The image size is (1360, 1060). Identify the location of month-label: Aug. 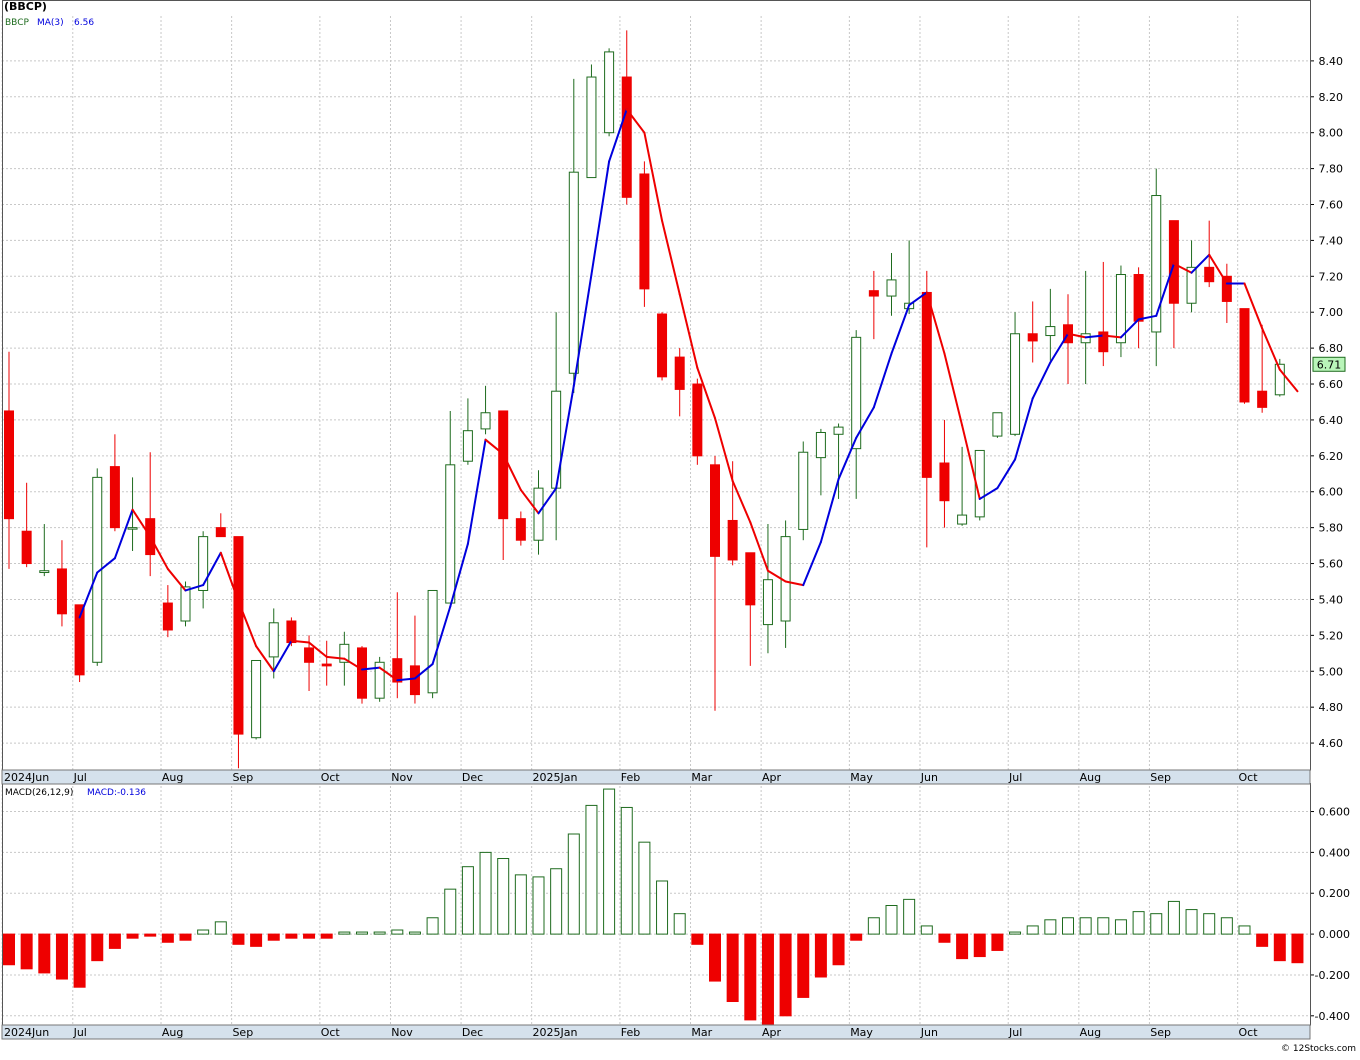
(172, 1032).